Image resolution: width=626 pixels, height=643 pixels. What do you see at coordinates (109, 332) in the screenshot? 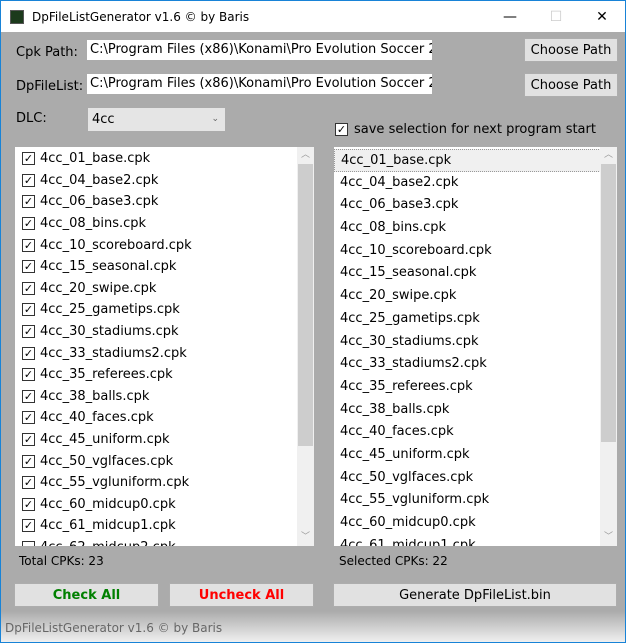
I see `item-label: 4cc_30_stadiums.cpk` at bounding box center [109, 332].